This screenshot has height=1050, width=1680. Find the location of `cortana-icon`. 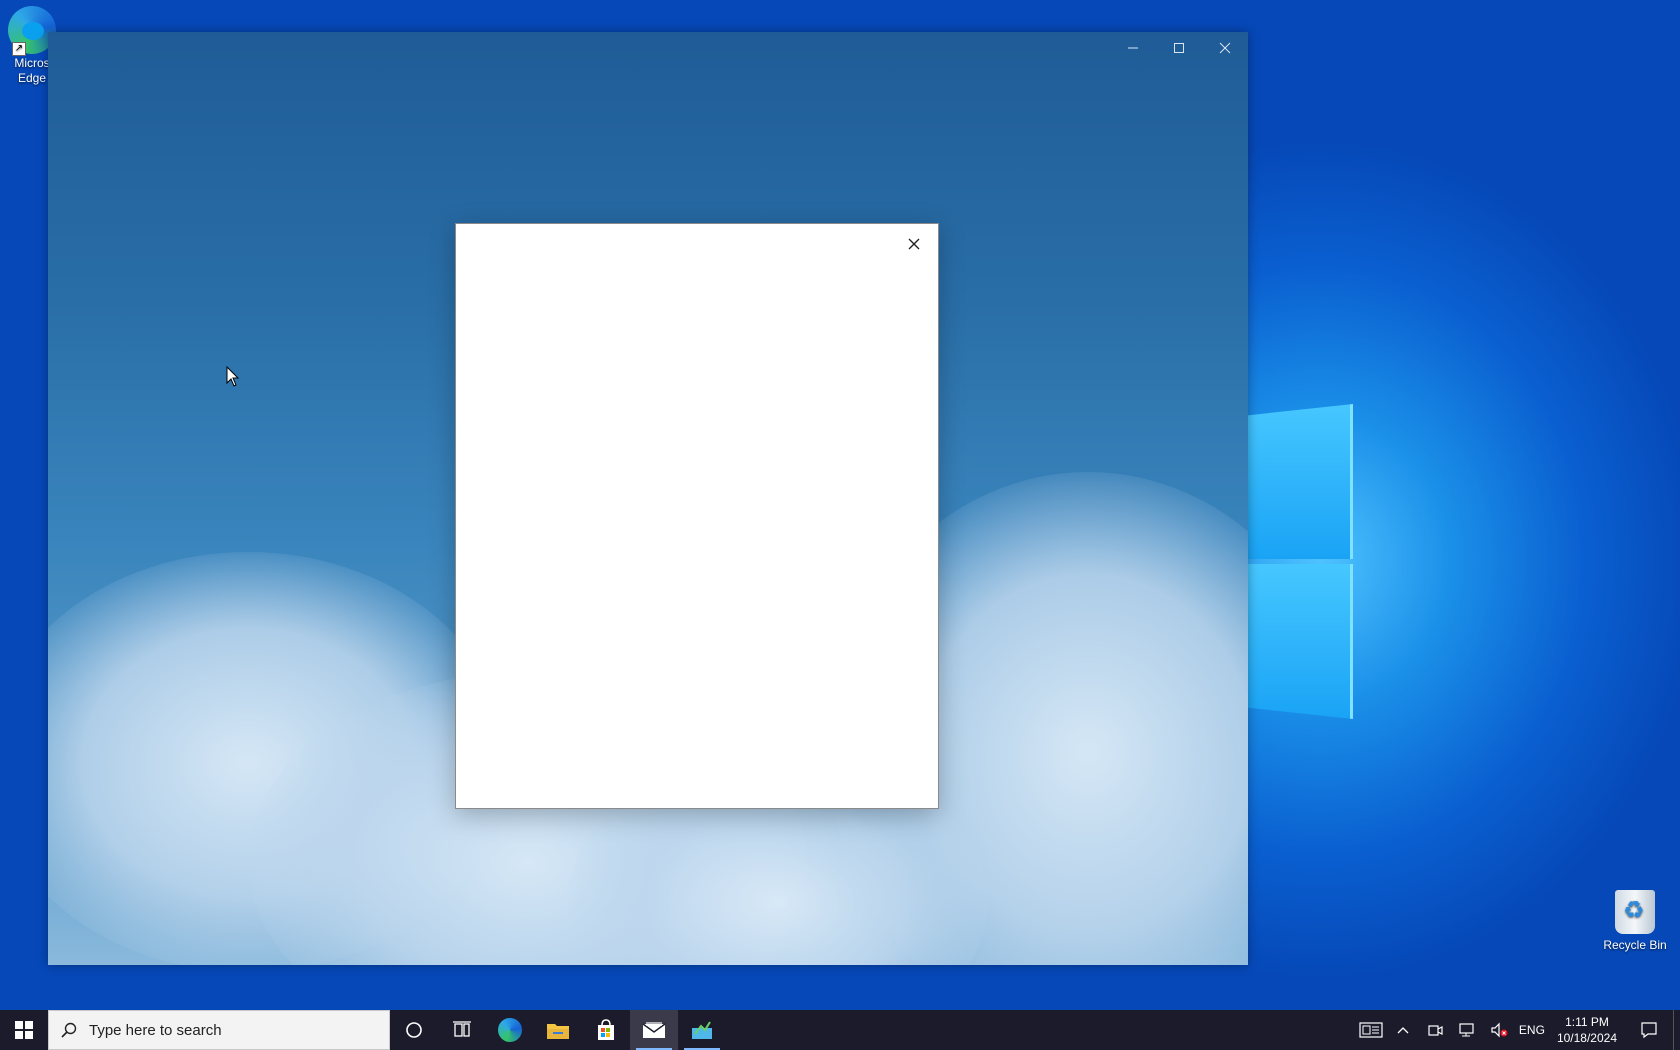

cortana-icon is located at coordinates (414, 1030).